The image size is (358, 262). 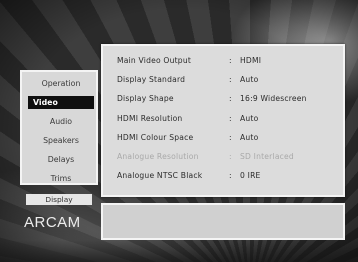 What do you see at coordinates (273, 99) in the screenshot?
I see `setting-value: 16:9 Widescreen` at bounding box center [273, 99].